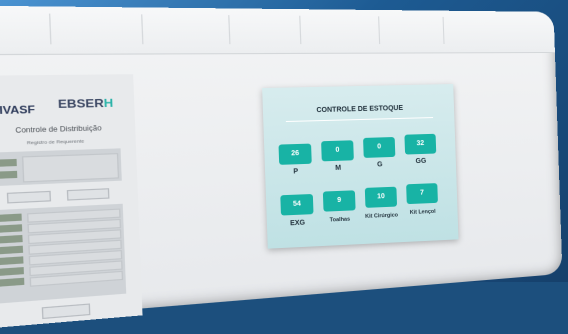 The width and height of the screenshot is (568, 334). I want to click on stock-label-p: P, so click(296, 172).